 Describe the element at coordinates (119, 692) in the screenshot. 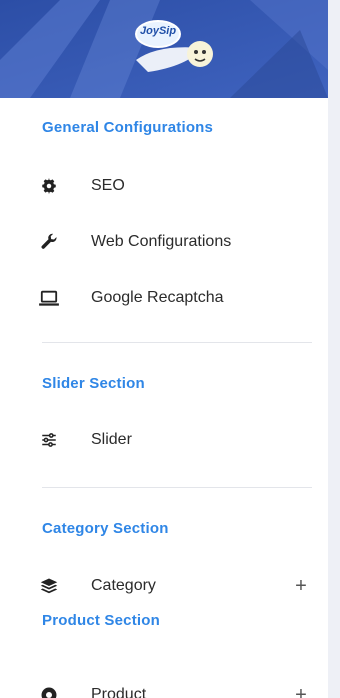

I see `sidebar-item-label: Product` at that location.